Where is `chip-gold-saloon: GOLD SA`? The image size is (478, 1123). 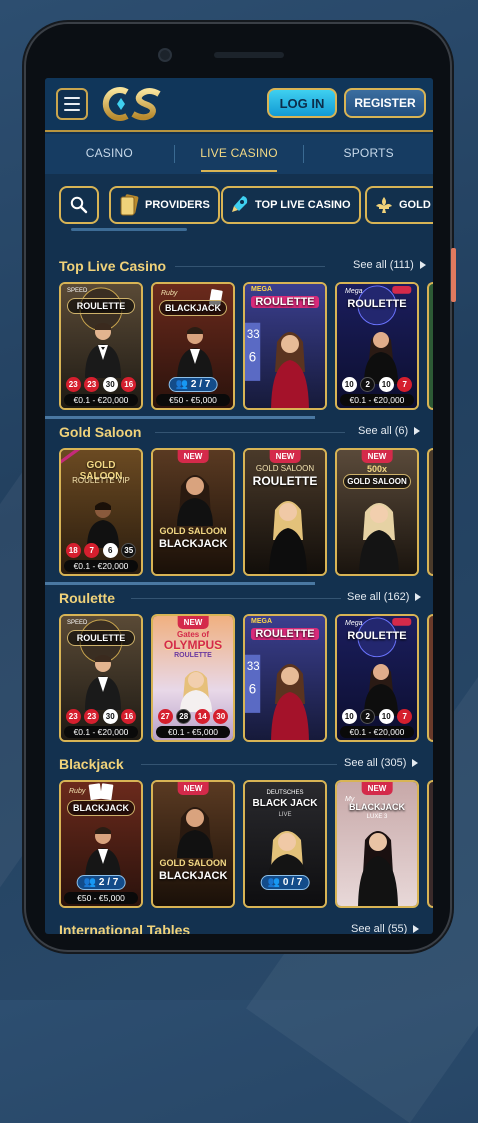 chip-gold-saloon: GOLD SA is located at coordinates (399, 205).